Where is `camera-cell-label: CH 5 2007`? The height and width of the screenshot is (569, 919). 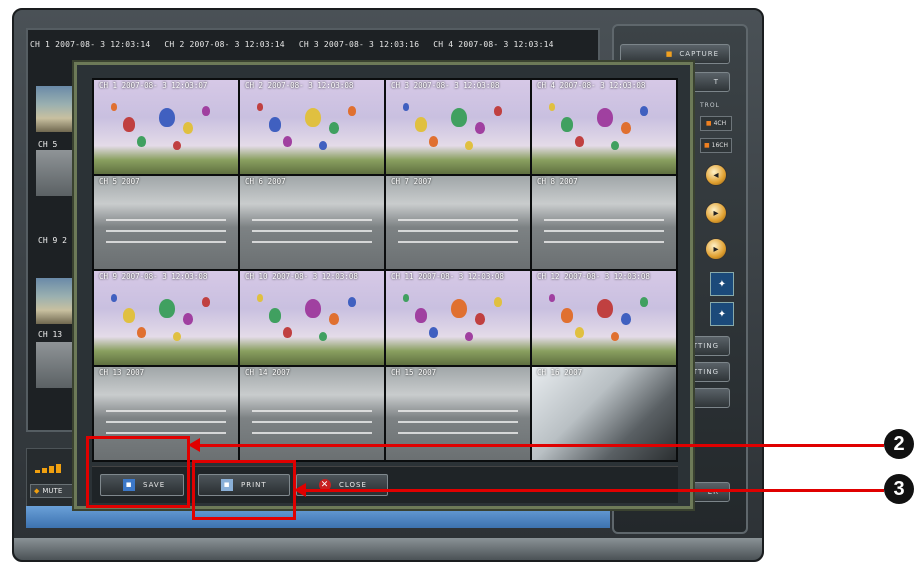 camera-cell-label: CH 5 2007 is located at coordinates (119, 181).